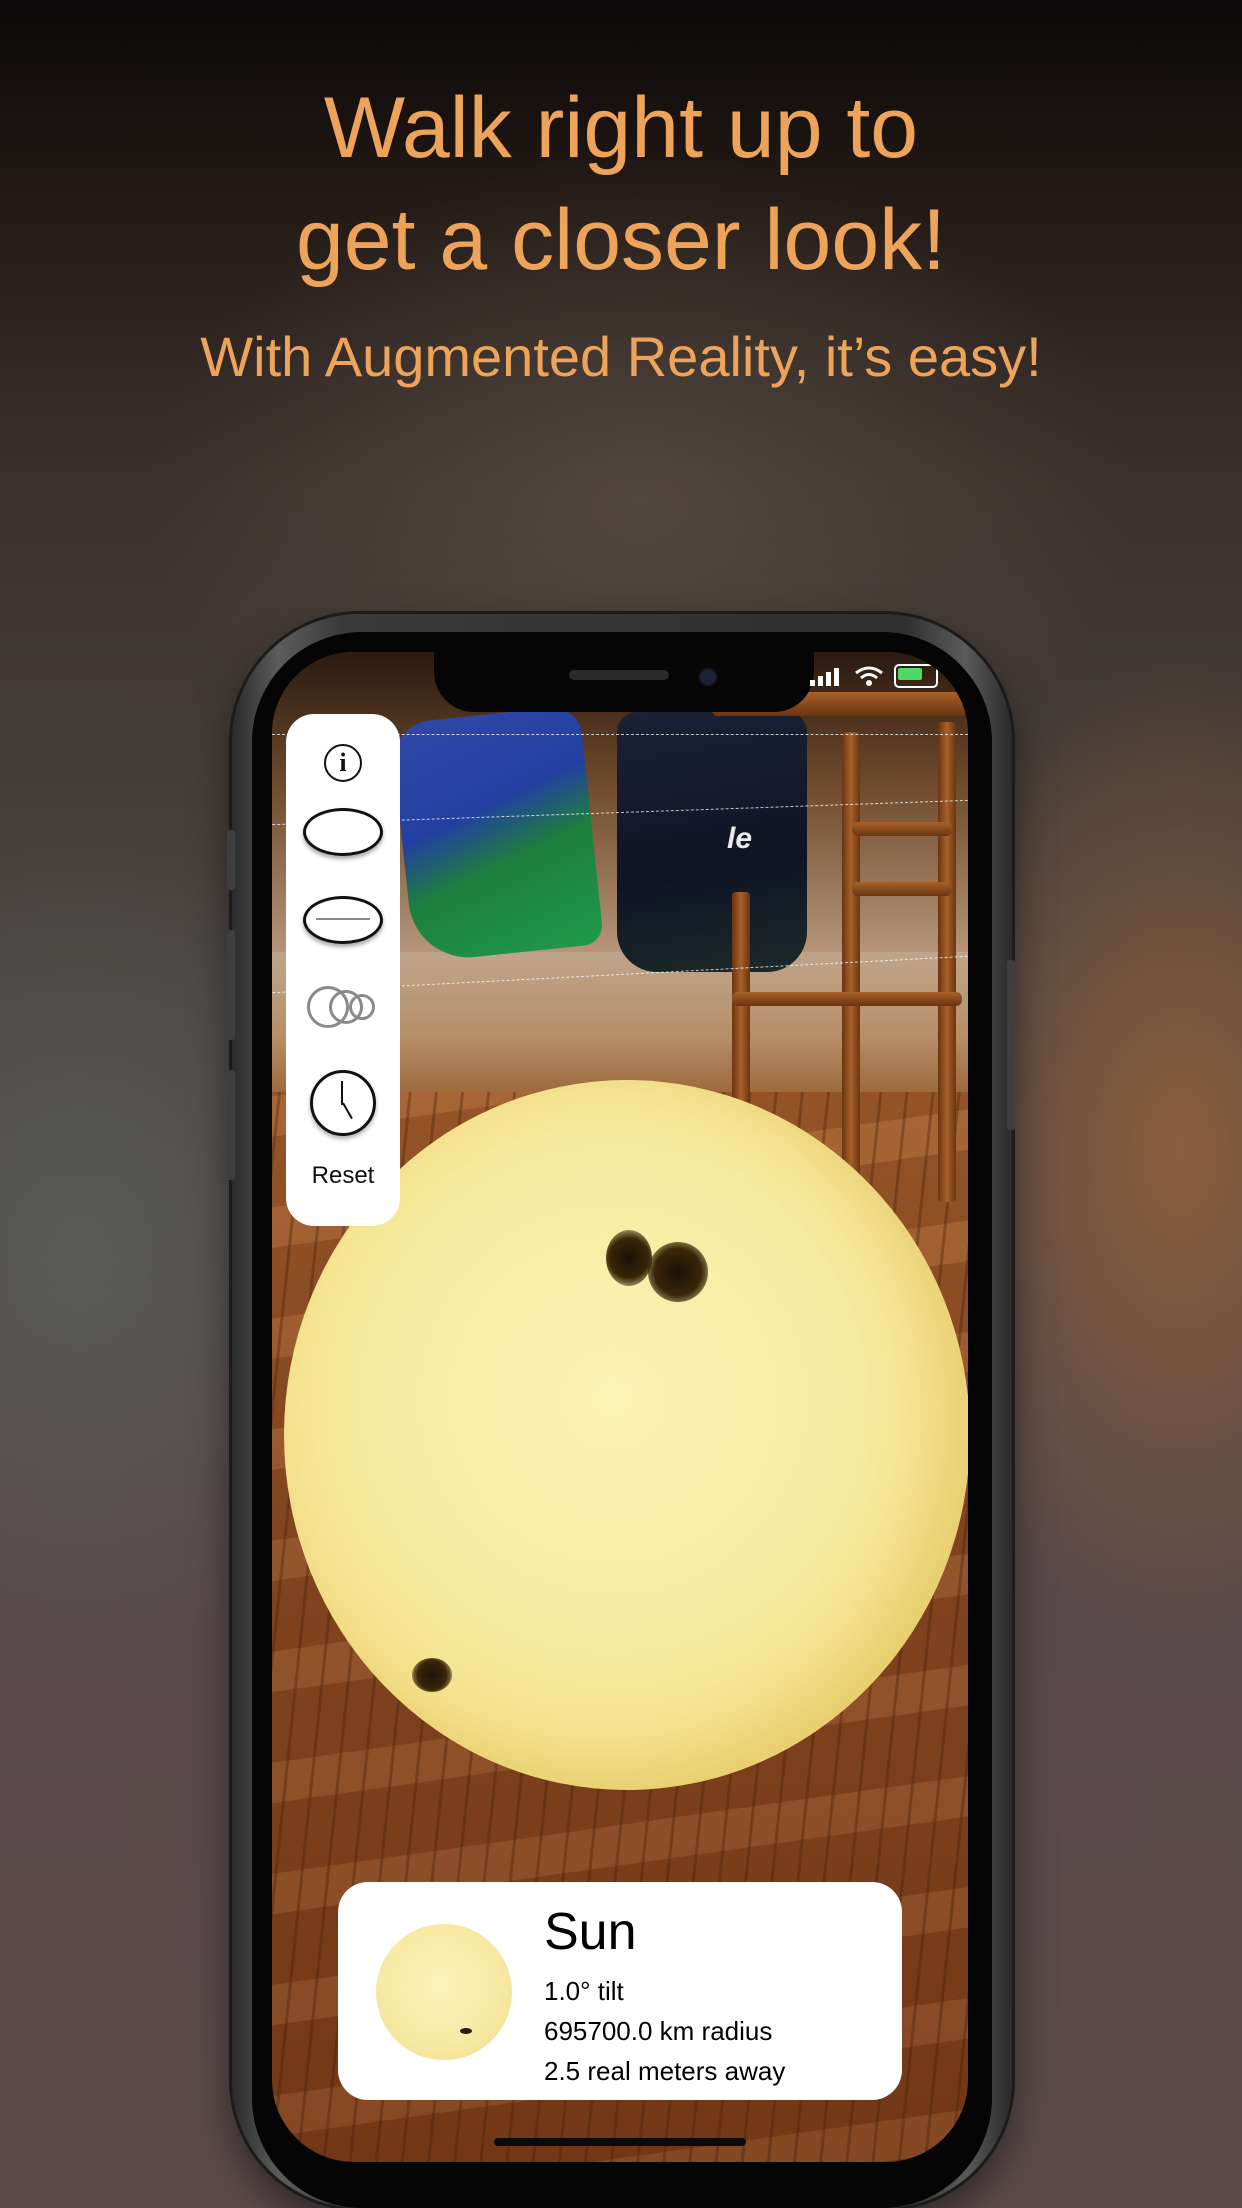 Image resolution: width=1242 pixels, height=2208 pixels. What do you see at coordinates (590, 1932) in the screenshot?
I see `body-title: Sun` at bounding box center [590, 1932].